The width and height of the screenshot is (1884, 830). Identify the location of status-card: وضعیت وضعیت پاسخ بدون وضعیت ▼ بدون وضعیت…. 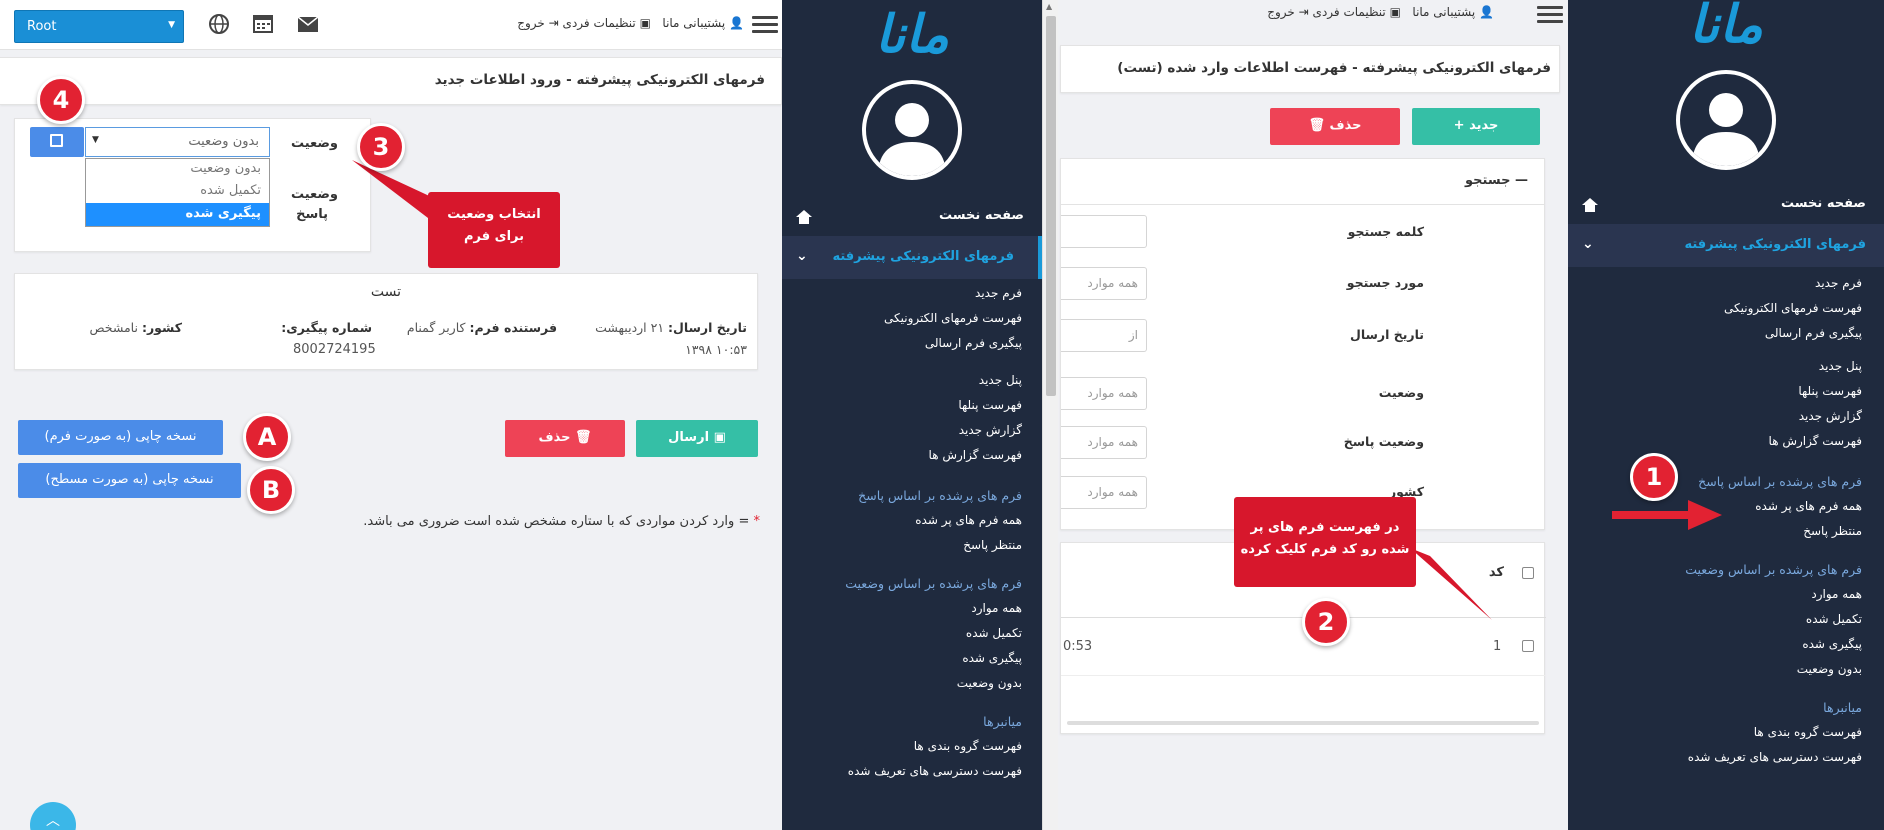
(192, 185).